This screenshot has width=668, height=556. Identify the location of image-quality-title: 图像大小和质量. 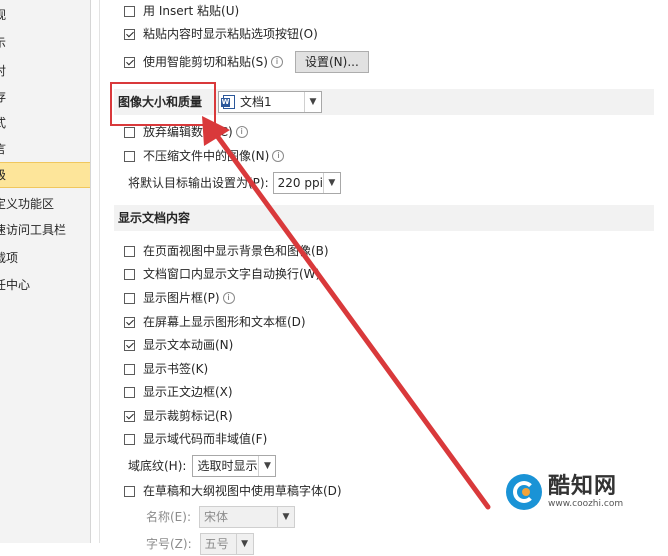
(160, 102).